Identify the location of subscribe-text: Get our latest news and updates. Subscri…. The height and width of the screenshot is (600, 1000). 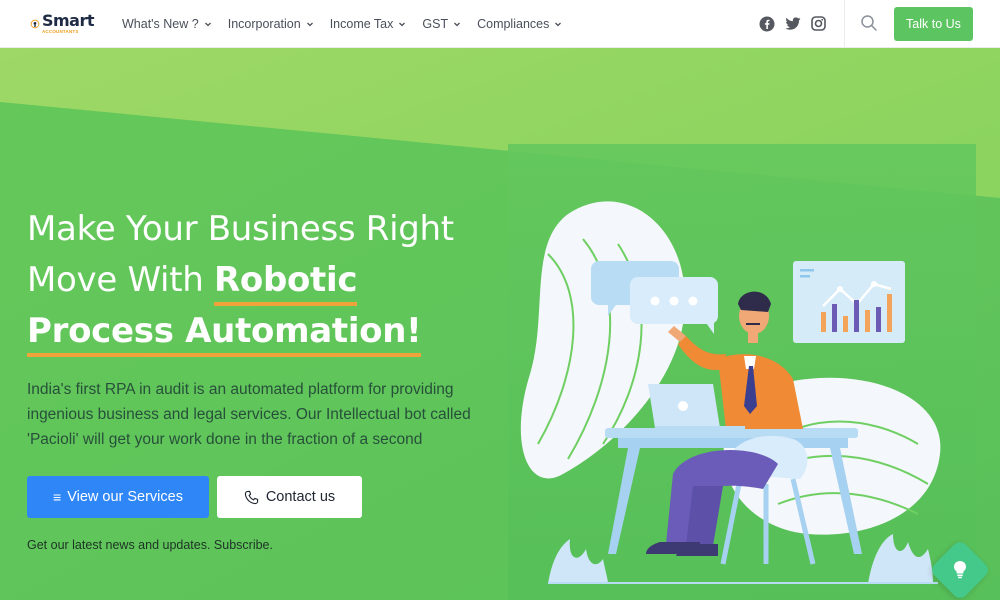
(150, 545).